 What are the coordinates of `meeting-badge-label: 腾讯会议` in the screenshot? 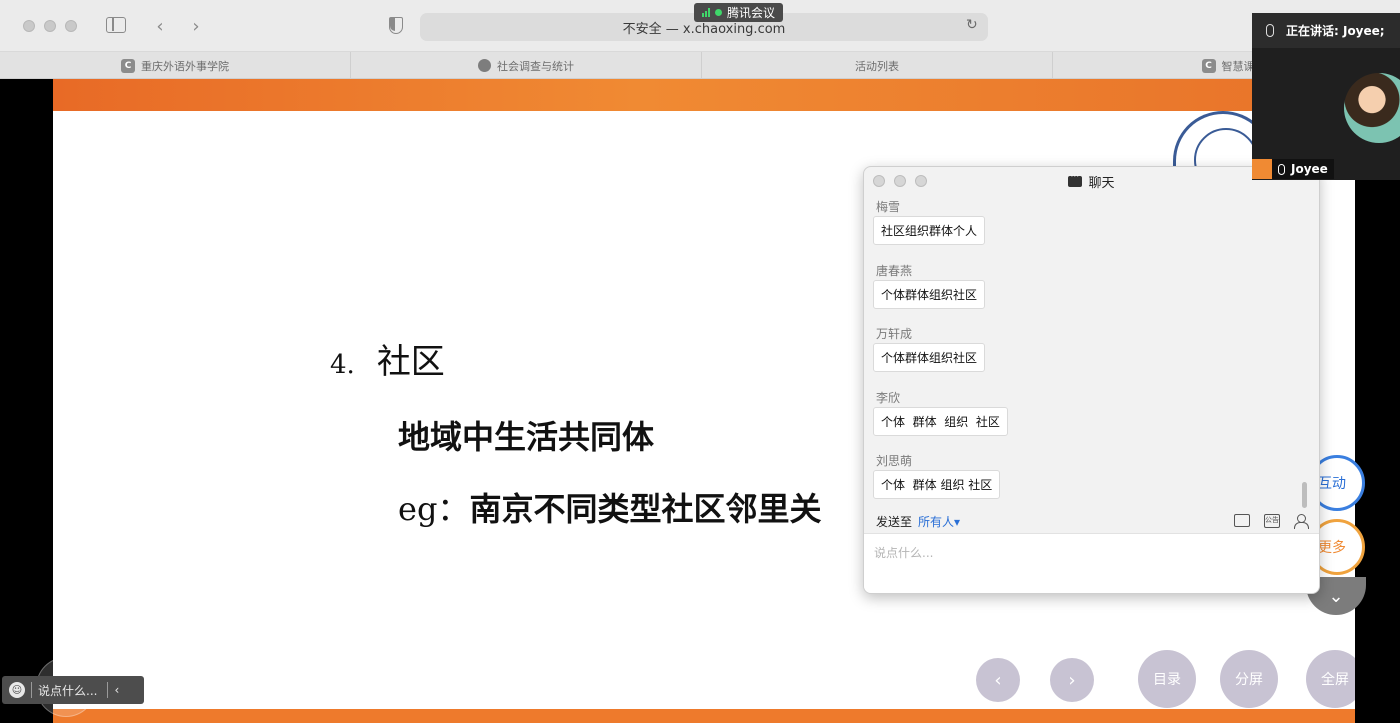 It's located at (751, 13).